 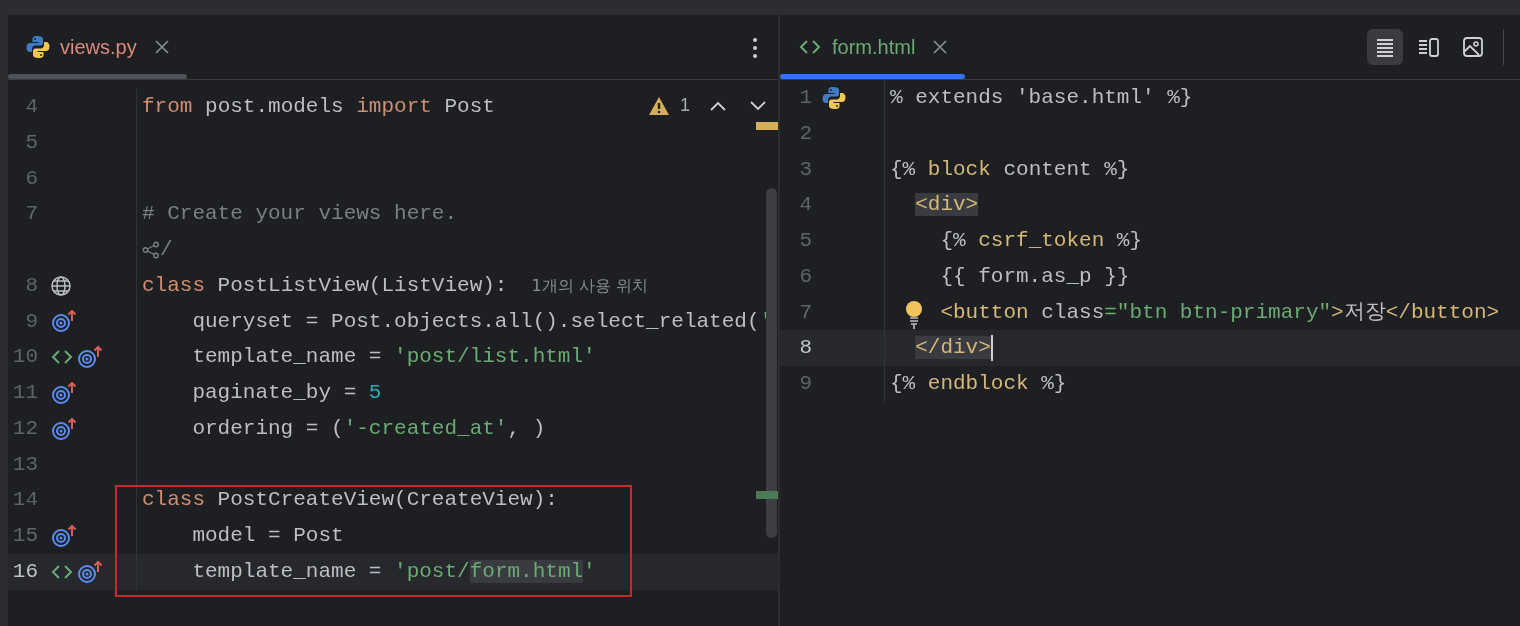 What do you see at coordinates (97, 47) in the screenshot?
I see `editor-tab: views.py` at bounding box center [97, 47].